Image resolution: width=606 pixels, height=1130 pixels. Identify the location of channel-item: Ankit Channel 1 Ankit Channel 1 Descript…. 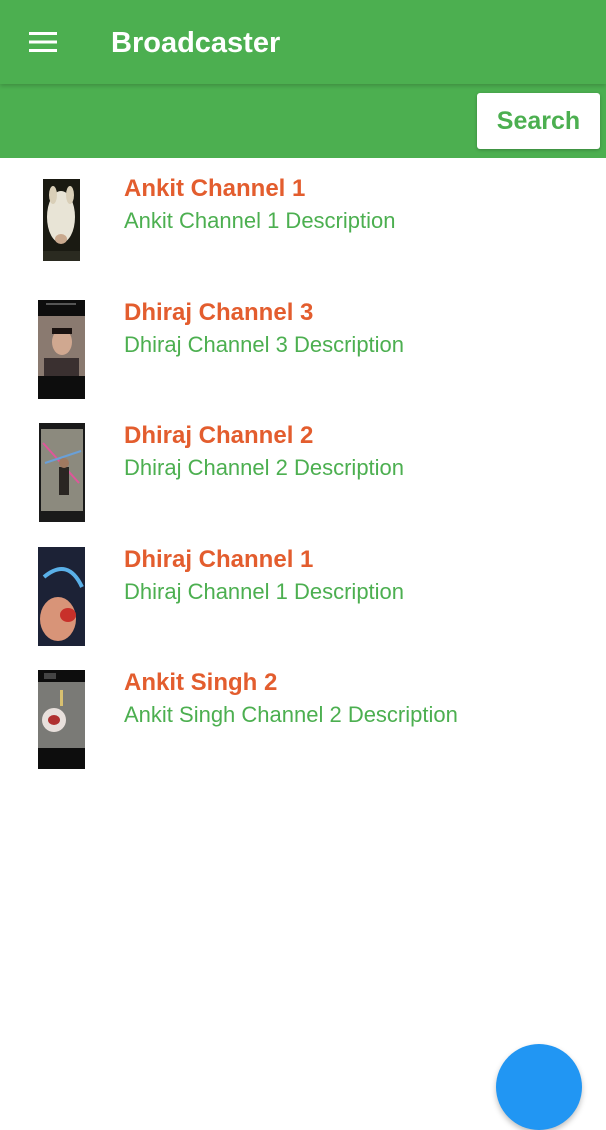
(303, 220).